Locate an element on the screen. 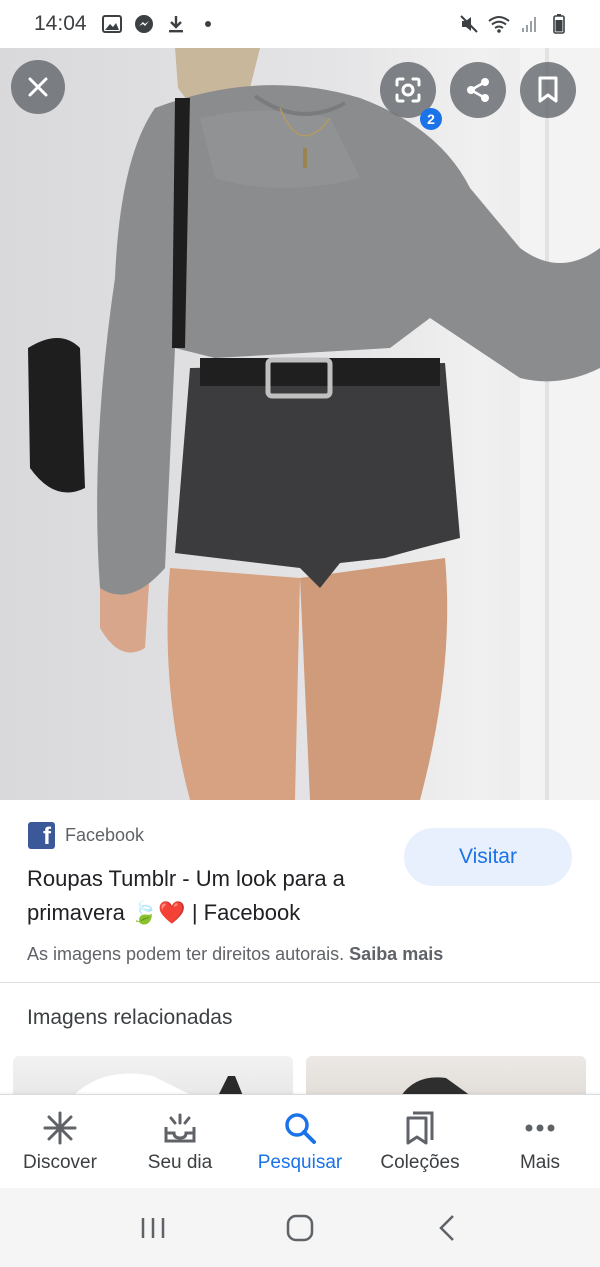 This screenshot has width=600, height=1267. site-name: Facebook is located at coordinates (105, 835).